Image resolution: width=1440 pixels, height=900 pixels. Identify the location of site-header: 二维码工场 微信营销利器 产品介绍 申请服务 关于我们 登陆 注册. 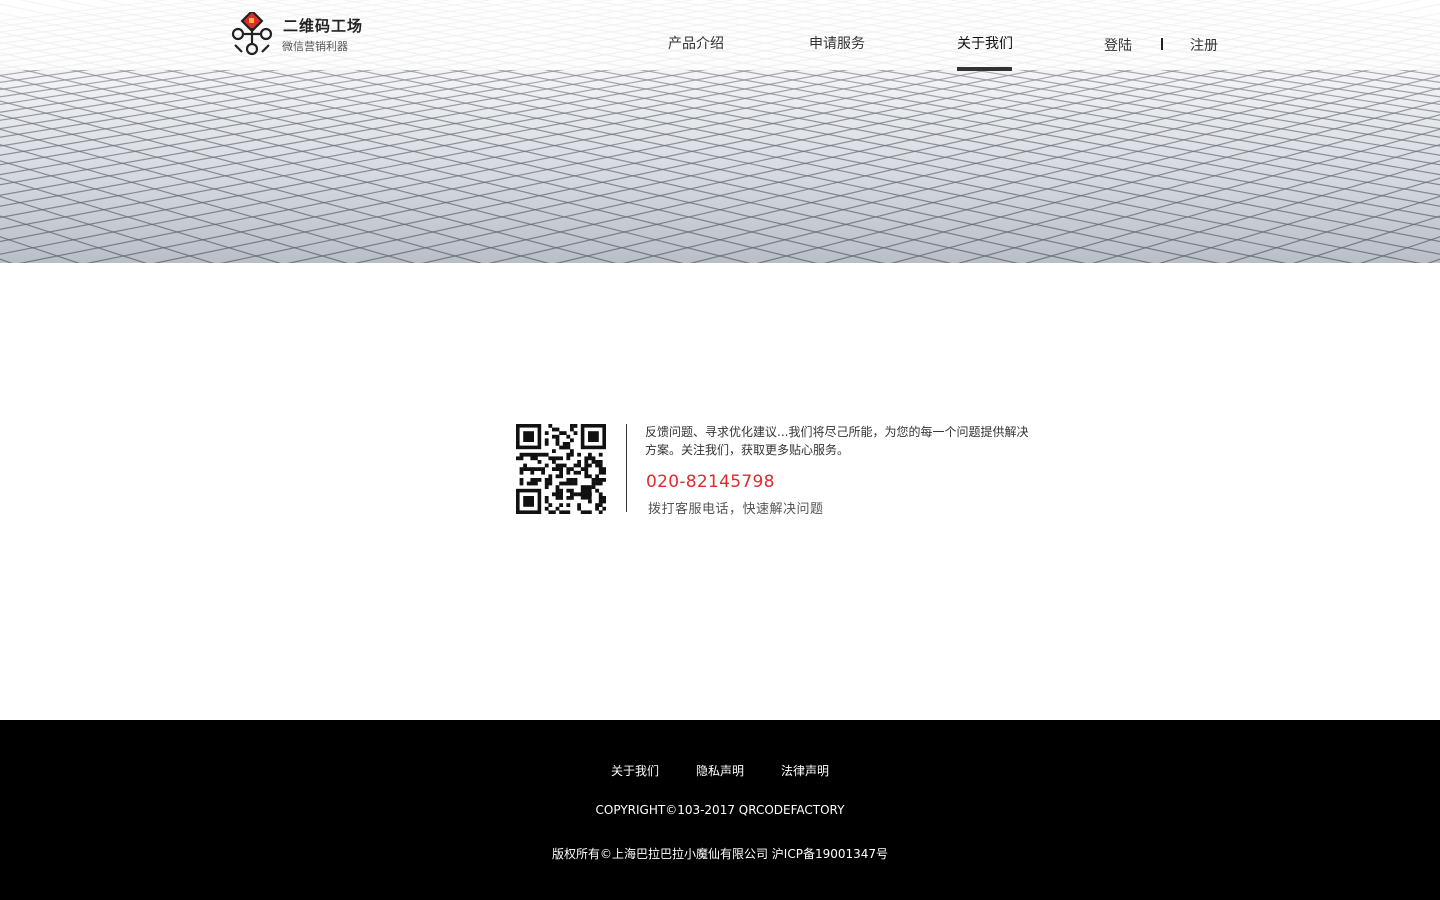
(720, 35).